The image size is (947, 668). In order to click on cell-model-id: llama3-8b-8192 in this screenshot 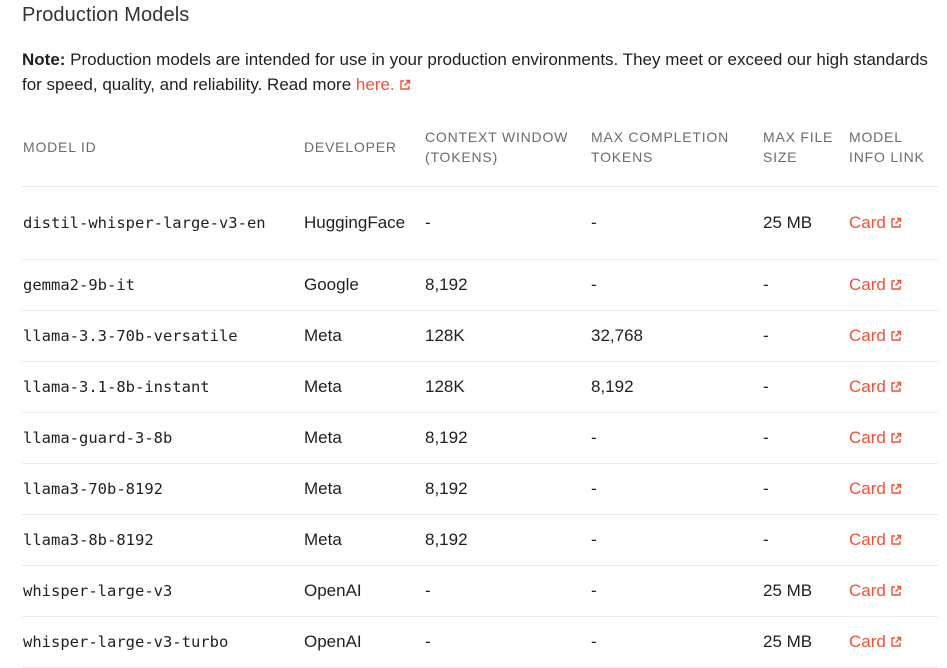, I will do `click(162, 540)`.